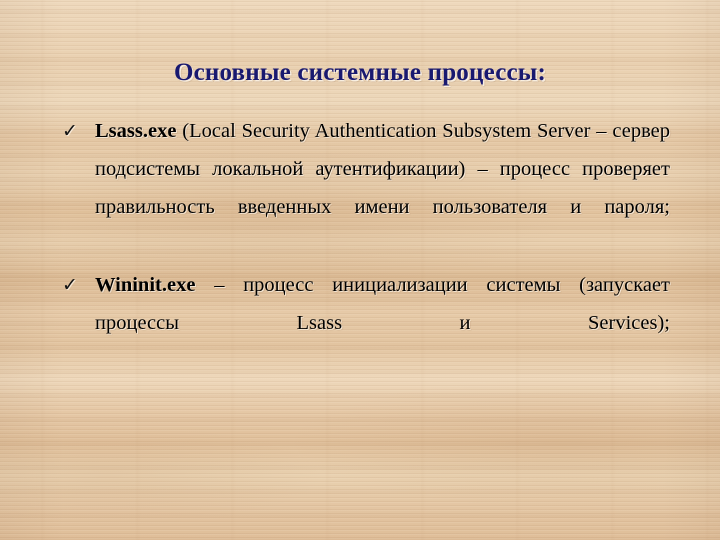 Image resolution: width=720 pixels, height=540 pixels. Describe the element at coordinates (360, 72) in the screenshot. I see `page-title: Основные системные процессы:` at that location.